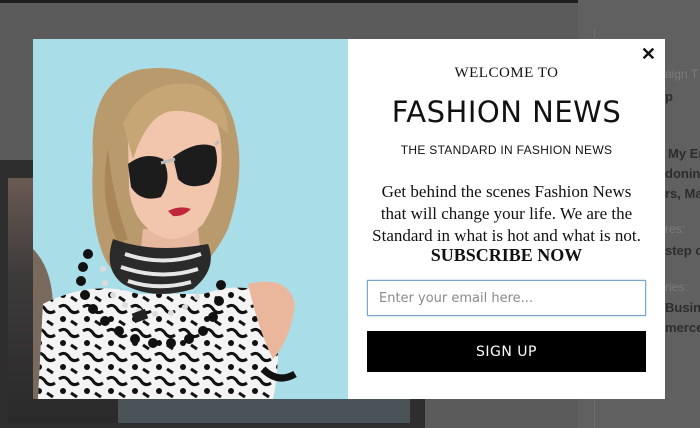 The height and width of the screenshot is (428, 700). Describe the element at coordinates (506, 351) in the screenshot. I see `sign-up-button: SIGN UP` at that location.